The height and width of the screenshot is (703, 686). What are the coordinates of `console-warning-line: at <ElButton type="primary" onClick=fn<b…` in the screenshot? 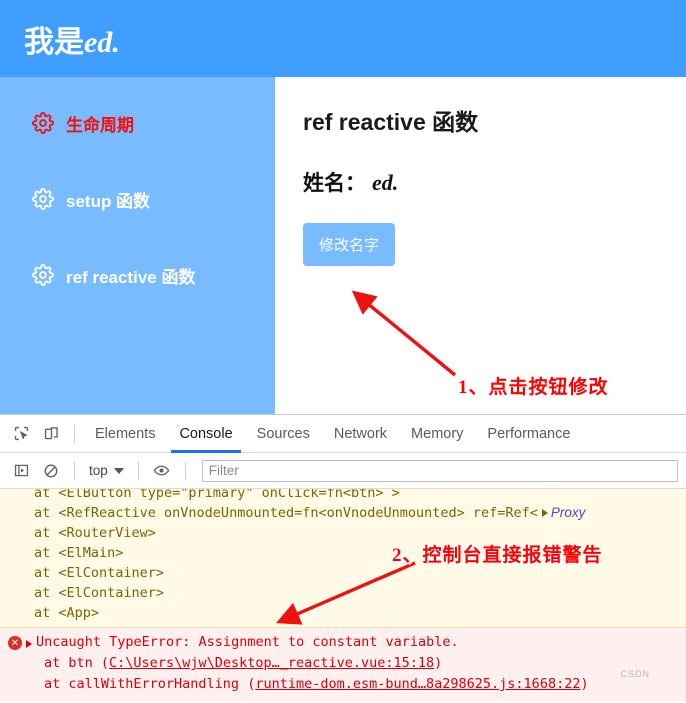 It's located at (217, 495).